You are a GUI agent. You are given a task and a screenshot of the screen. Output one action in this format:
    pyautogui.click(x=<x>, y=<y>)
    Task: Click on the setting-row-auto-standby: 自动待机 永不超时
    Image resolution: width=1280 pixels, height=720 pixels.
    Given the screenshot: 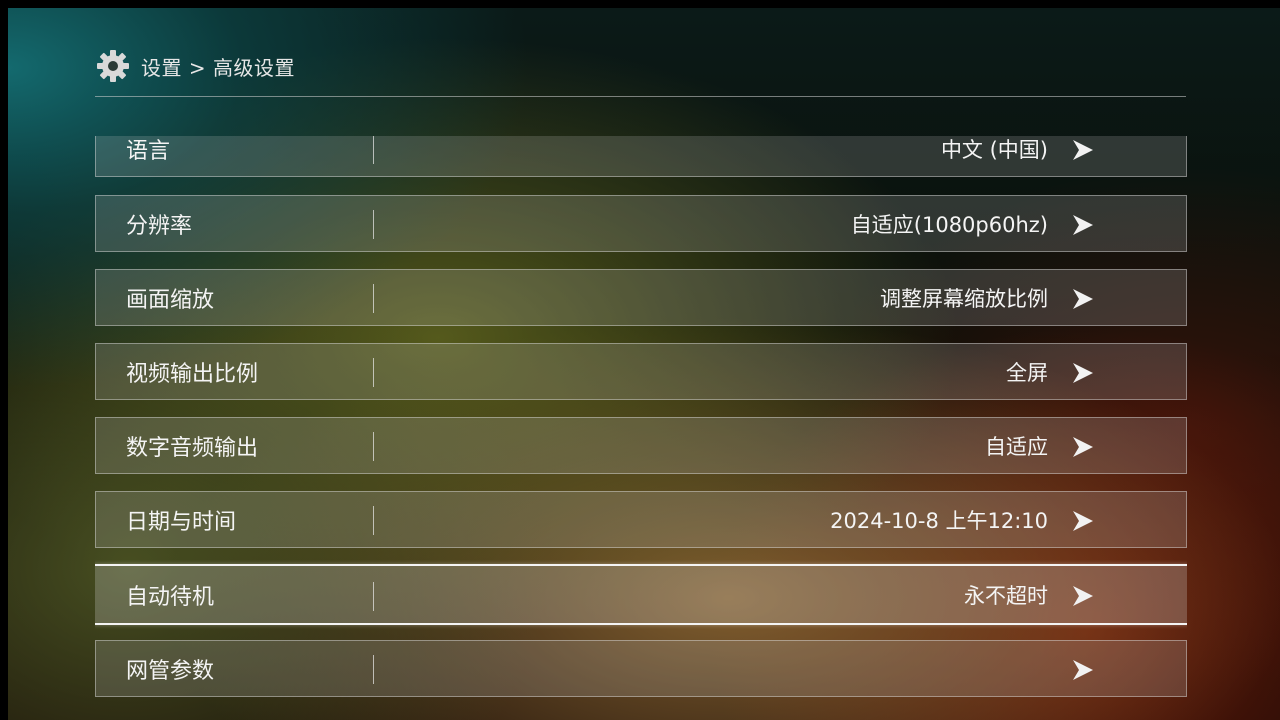 What is the action you would take?
    pyautogui.click(x=641, y=594)
    